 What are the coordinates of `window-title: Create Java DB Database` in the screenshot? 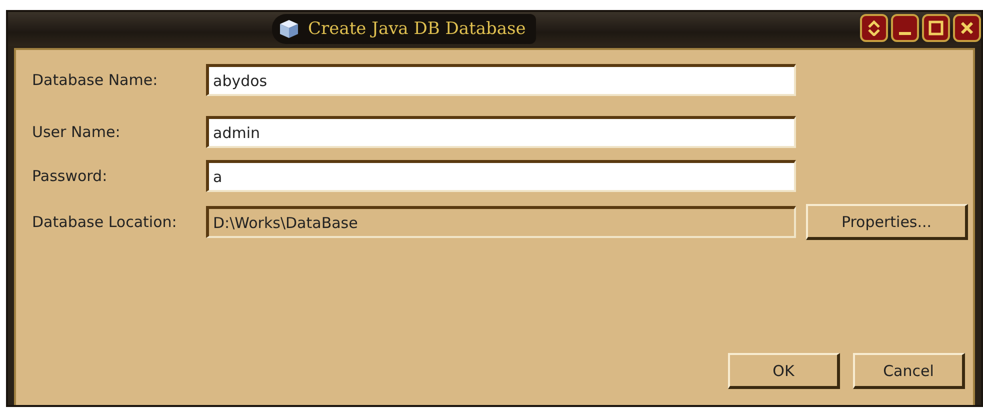 It's located at (417, 29).